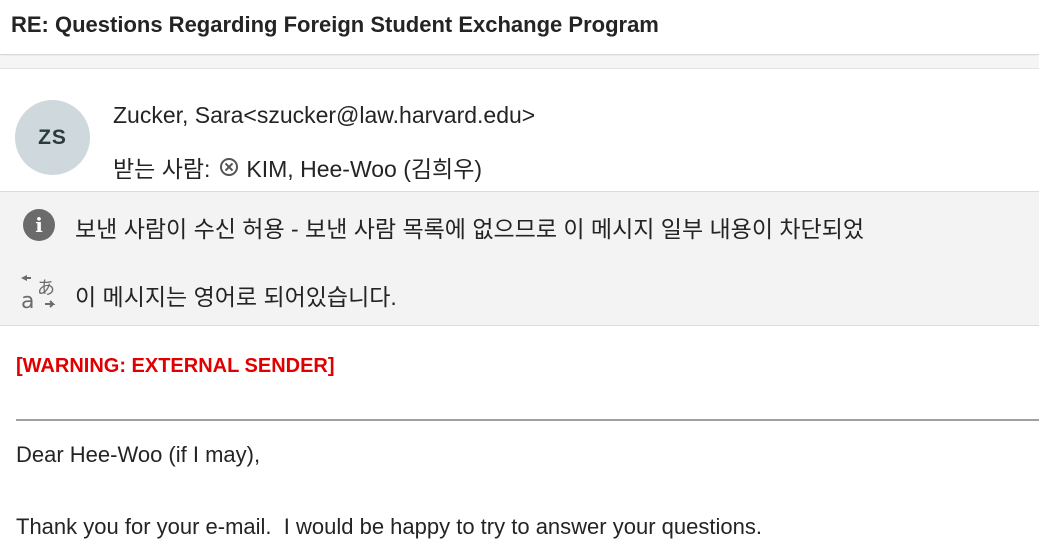 Image resolution: width=1039 pixels, height=555 pixels. What do you see at coordinates (138, 454) in the screenshot?
I see `email-greeting: Dear Hee-Woo (if I may),` at bounding box center [138, 454].